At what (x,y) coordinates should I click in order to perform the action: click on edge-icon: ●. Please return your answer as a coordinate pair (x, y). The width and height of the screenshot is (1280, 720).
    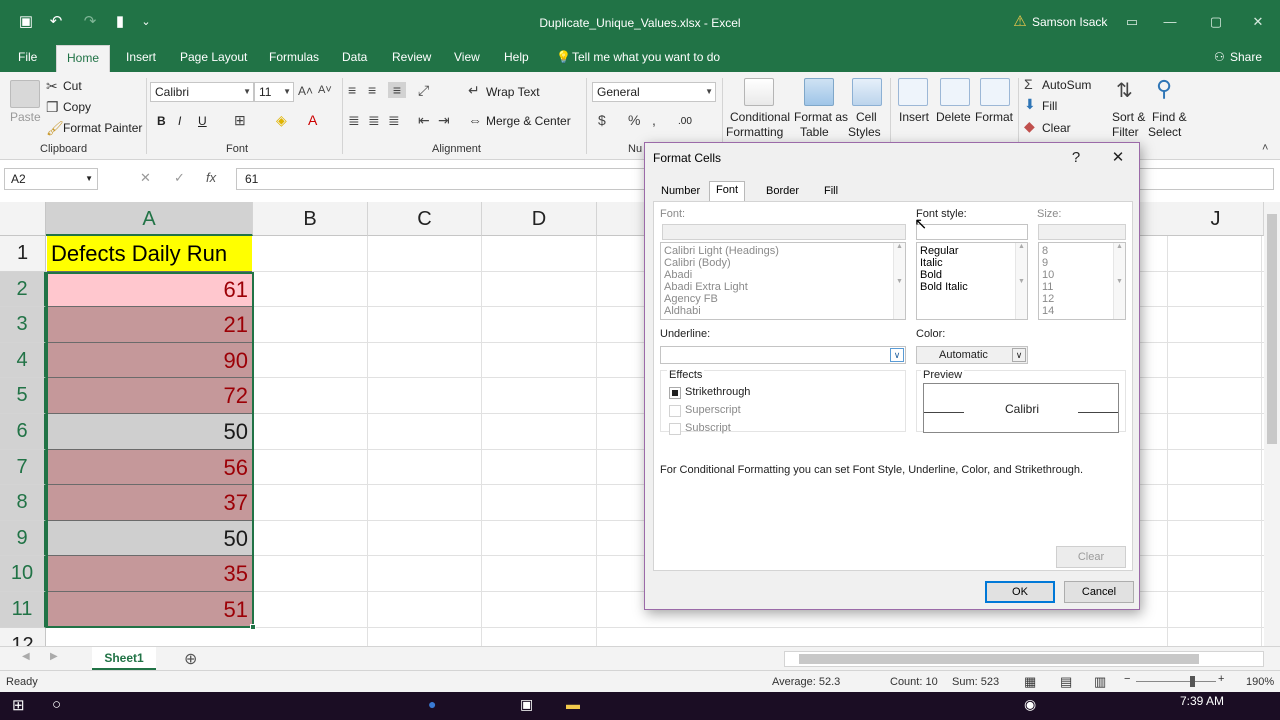
    Looking at the image, I should click on (432, 704).